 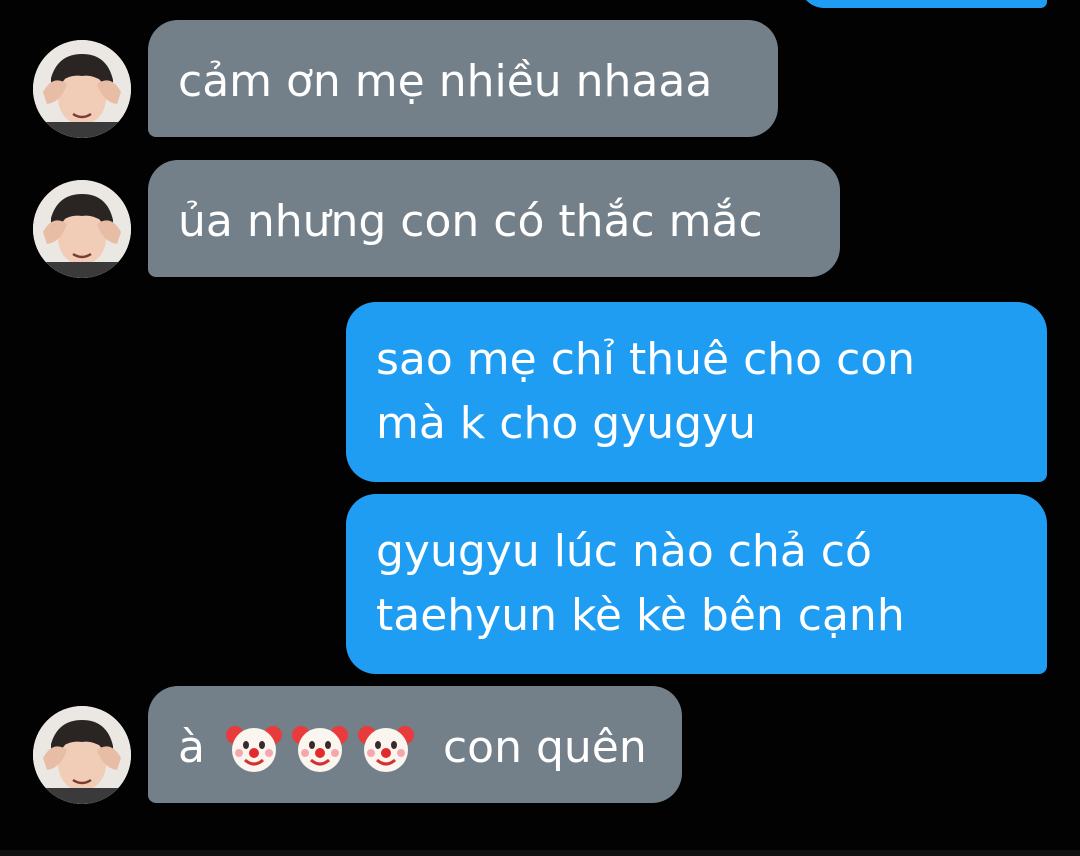 What do you see at coordinates (470, 221) in the screenshot?
I see `message-text: ủa nhưng con có thắc mắc` at bounding box center [470, 221].